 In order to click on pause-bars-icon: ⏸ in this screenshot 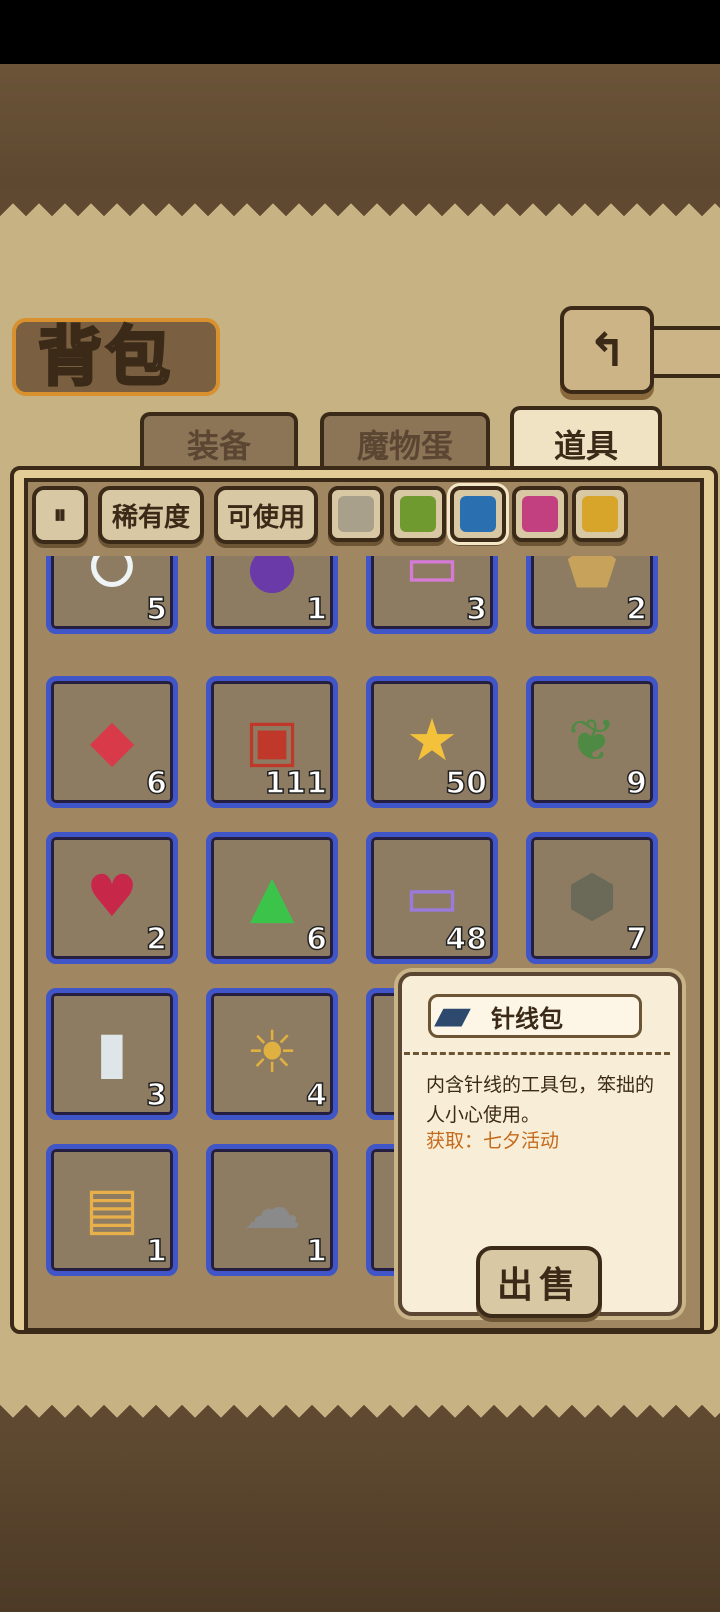, I will do `click(60, 514)`.